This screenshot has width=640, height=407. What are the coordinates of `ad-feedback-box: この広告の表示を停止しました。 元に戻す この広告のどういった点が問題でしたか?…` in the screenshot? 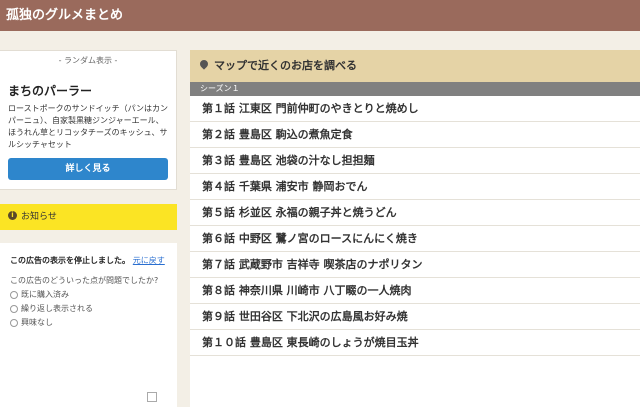 It's located at (88, 325).